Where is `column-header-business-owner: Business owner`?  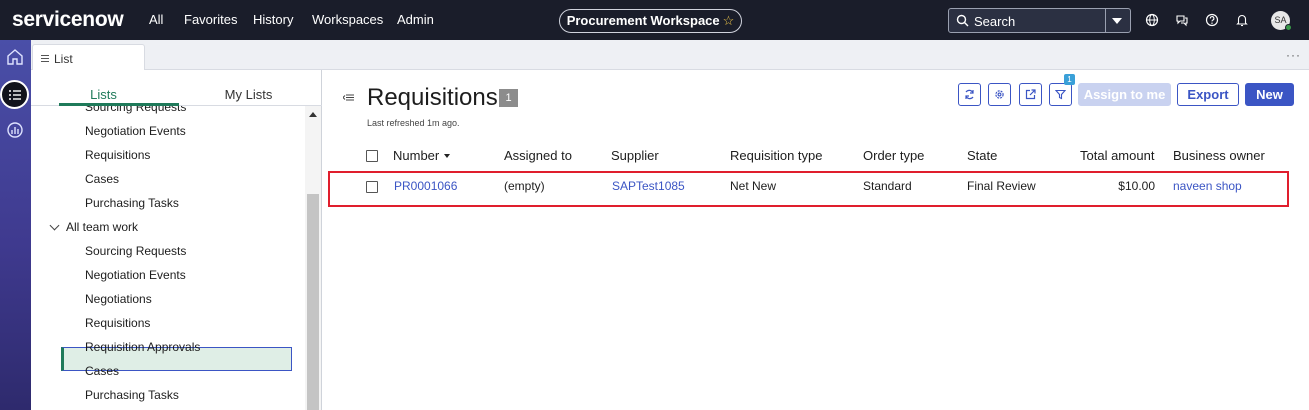
column-header-business-owner: Business owner is located at coordinates (1219, 155).